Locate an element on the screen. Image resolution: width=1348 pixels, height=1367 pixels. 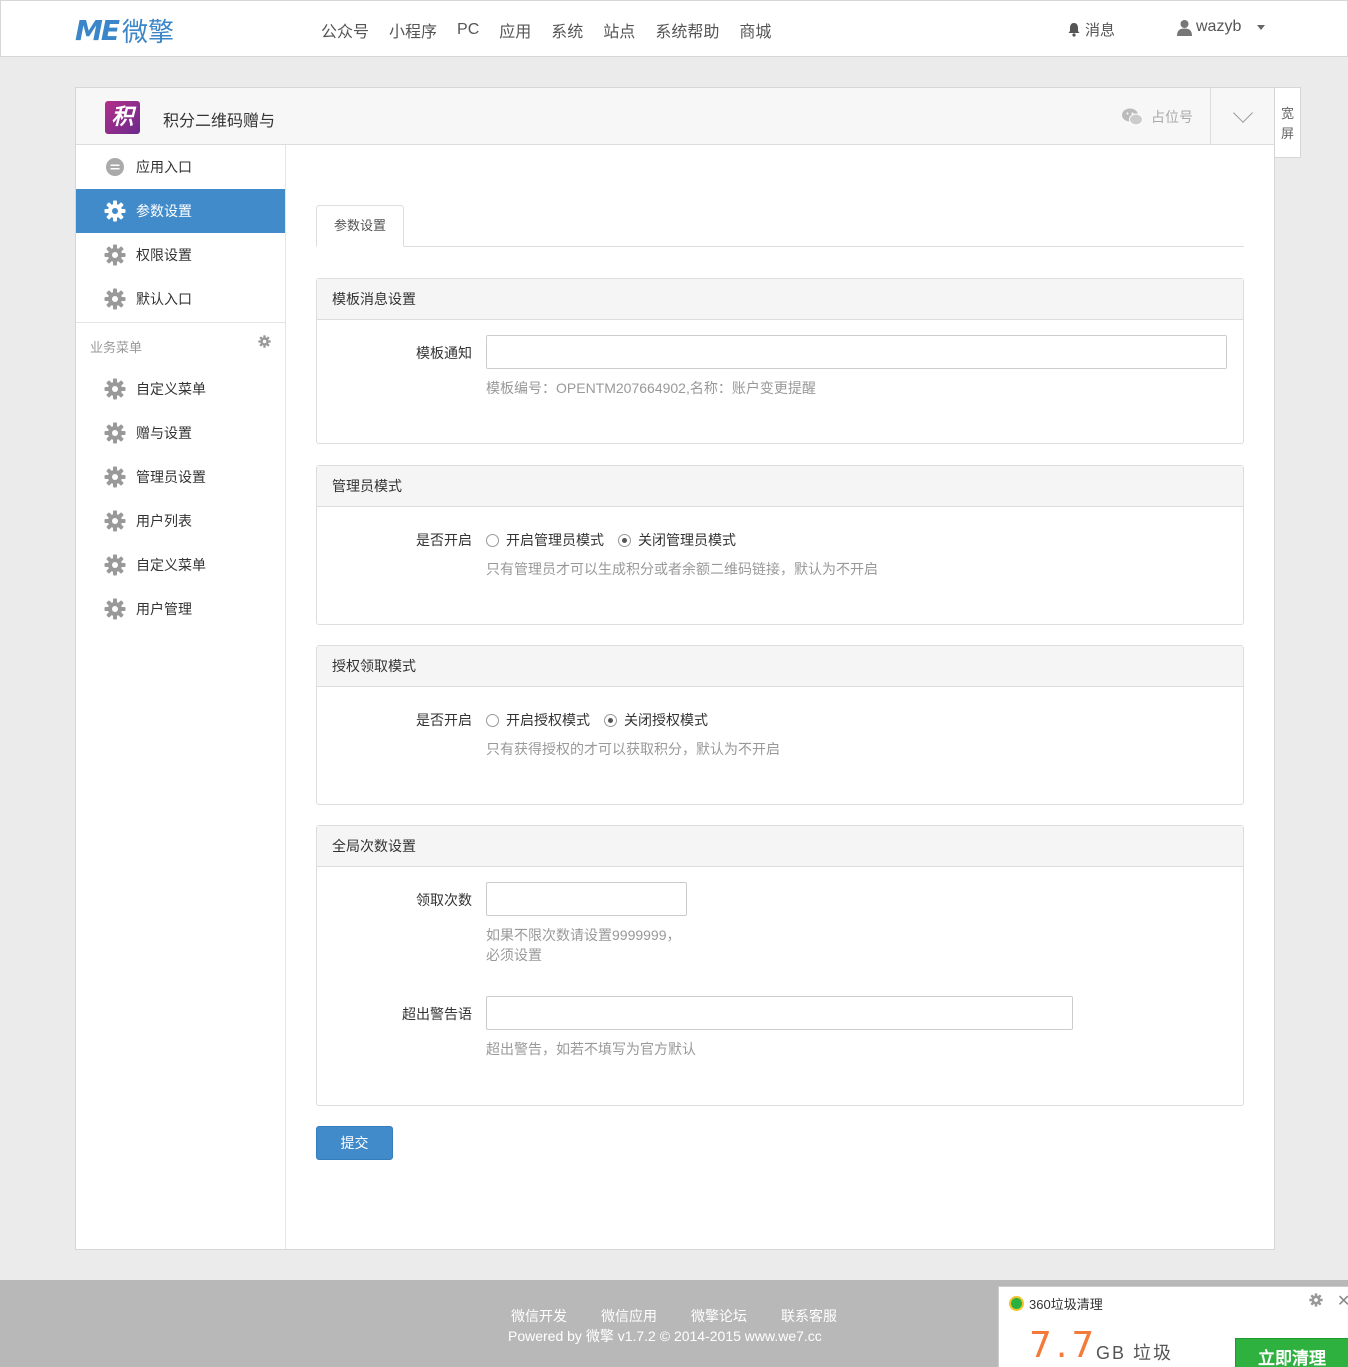
template-notice-input is located at coordinates (856, 352).